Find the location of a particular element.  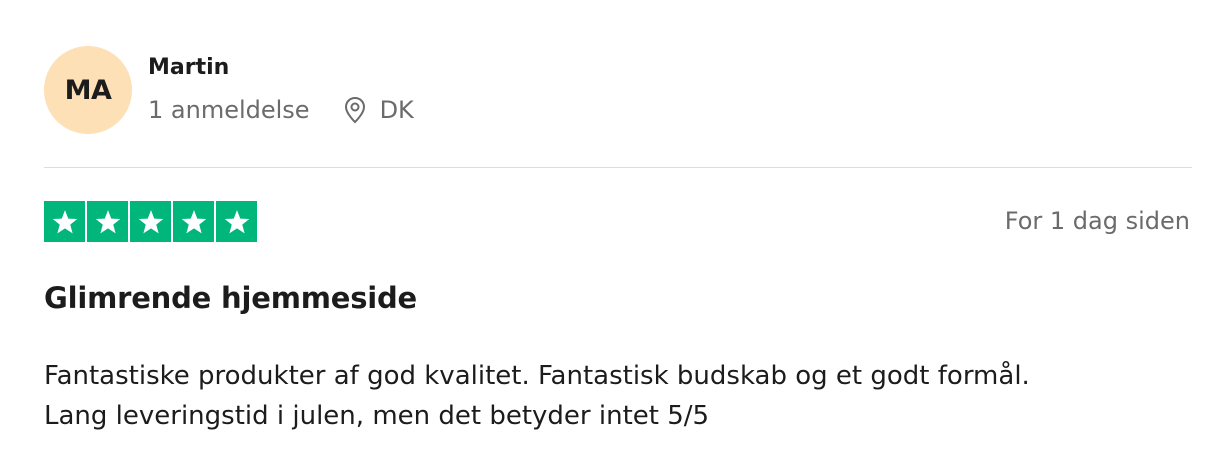

location-pin-icon is located at coordinates (355, 110).